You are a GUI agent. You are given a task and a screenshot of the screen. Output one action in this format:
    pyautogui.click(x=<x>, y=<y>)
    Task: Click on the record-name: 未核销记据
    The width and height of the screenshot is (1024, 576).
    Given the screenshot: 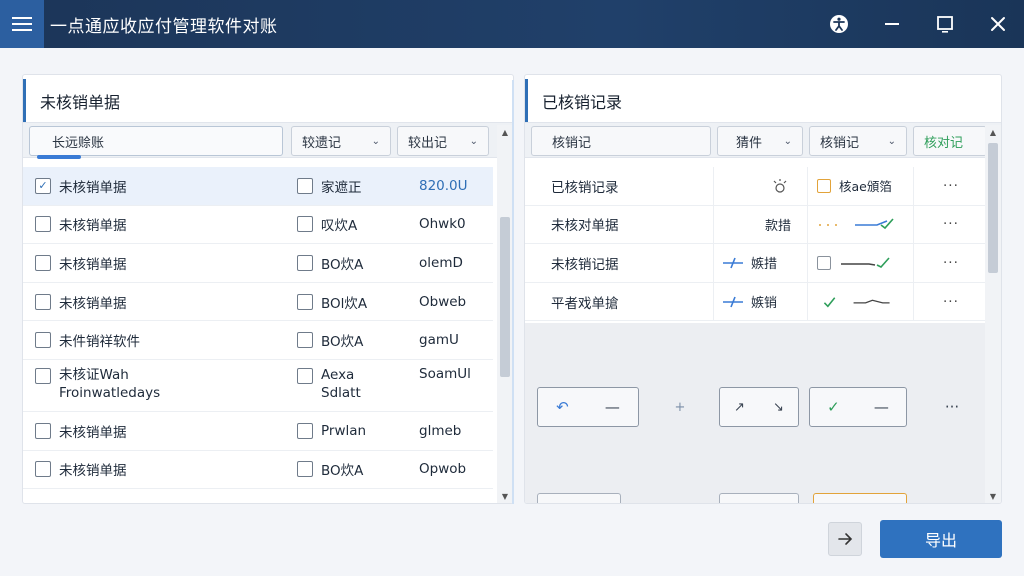 What is the action you would take?
    pyautogui.click(x=585, y=264)
    